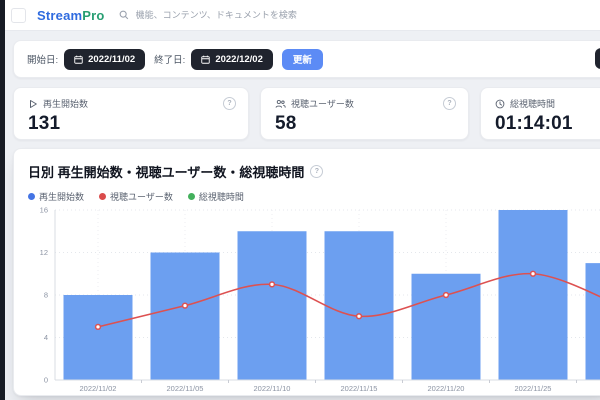 The width and height of the screenshot is (600, 400). I want to click on app-logo: StreamPro, so click(71, 15).